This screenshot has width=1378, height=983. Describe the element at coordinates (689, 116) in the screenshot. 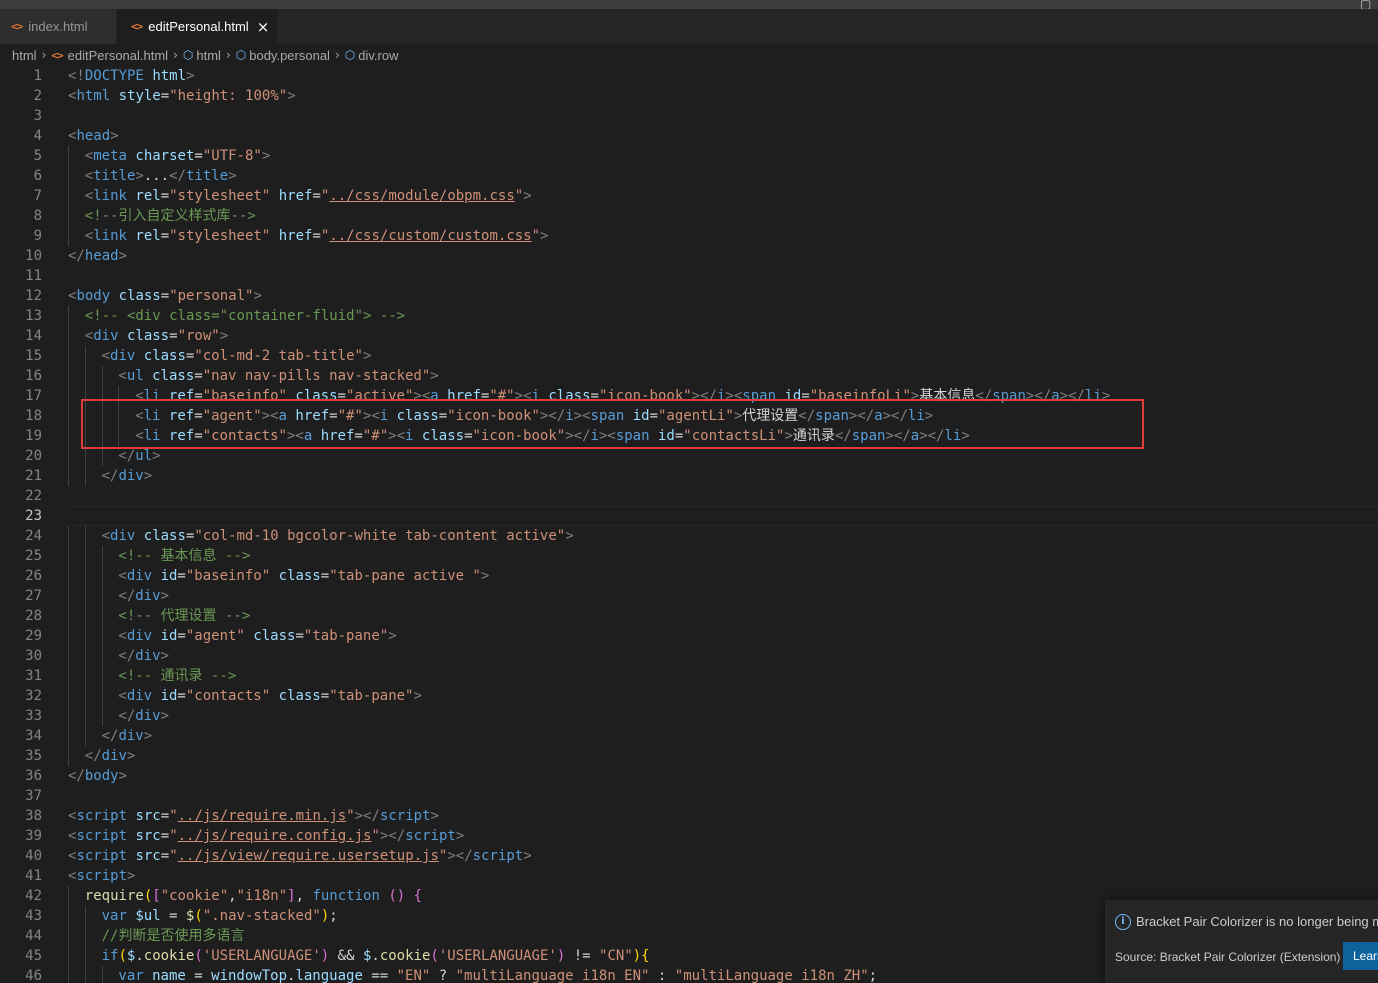

I see `code-line: 3` at that location.